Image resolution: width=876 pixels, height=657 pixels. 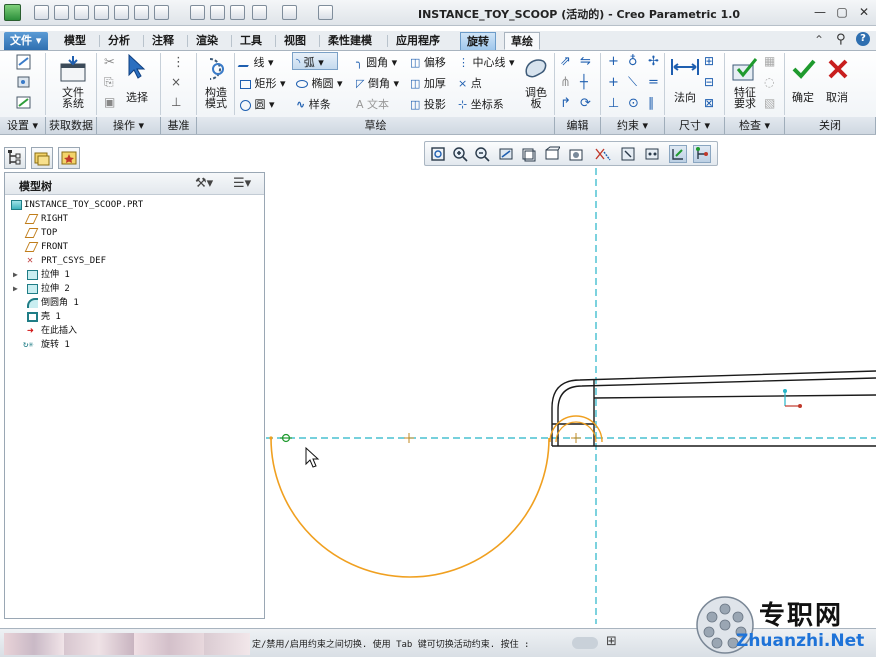 What do you see at coordinates (745, 98) in the screenshot?
I see `feature-requirements-button: 特征 要求` at bounding box center [745, 98].